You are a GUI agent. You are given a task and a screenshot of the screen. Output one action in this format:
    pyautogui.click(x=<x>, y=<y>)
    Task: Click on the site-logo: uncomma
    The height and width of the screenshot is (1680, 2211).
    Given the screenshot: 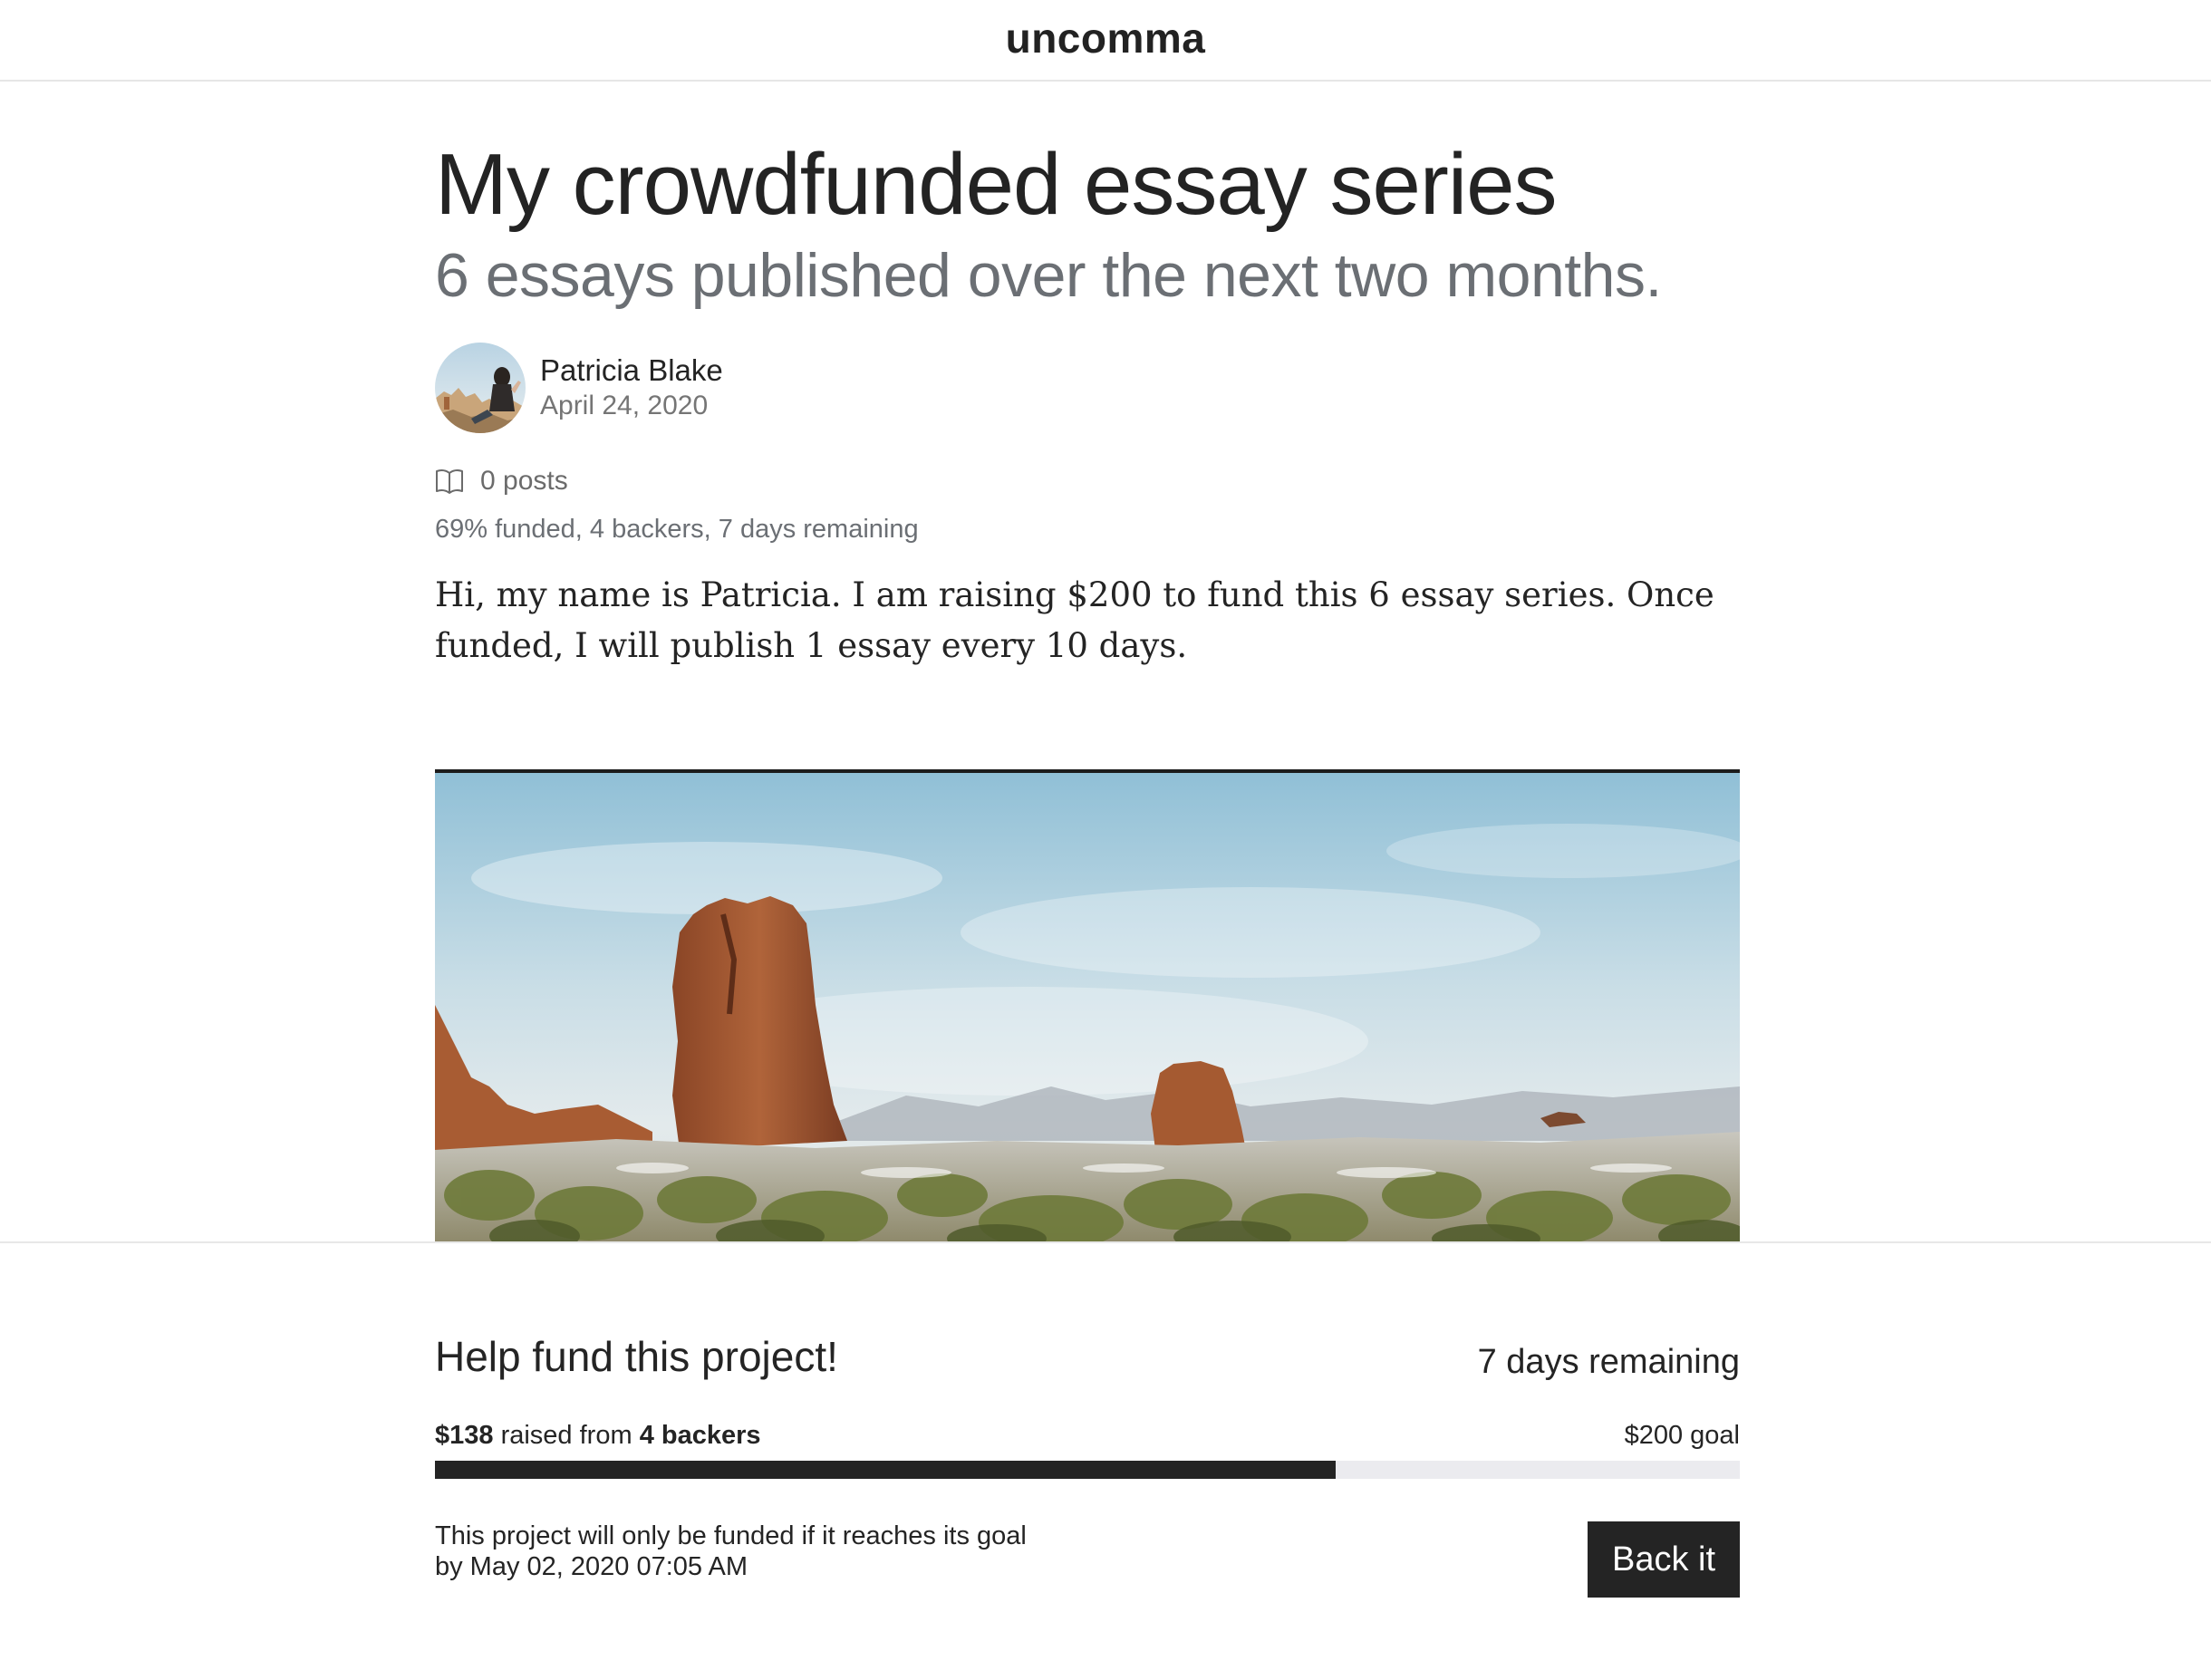 What is the action you would take?
    pyautogui.click(x=1106, y=39)
    